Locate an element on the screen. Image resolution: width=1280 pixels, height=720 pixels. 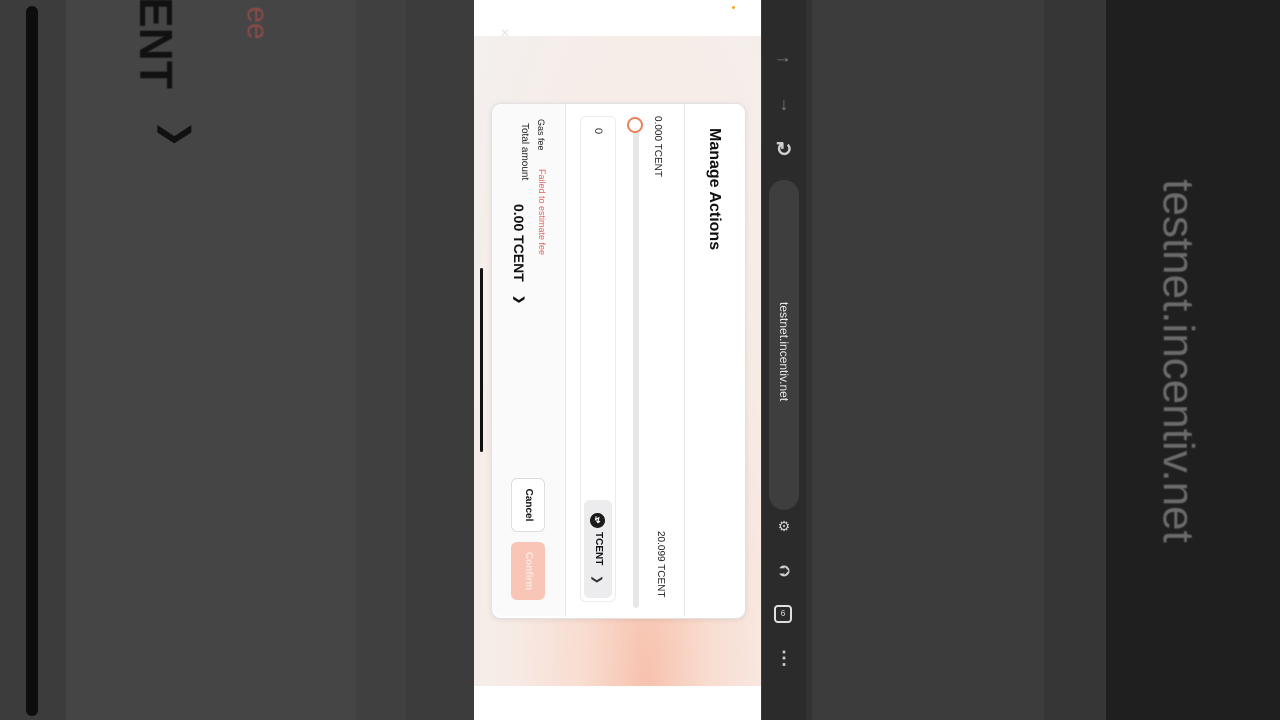
background-right-panel is located at coordinates (1075, 360).